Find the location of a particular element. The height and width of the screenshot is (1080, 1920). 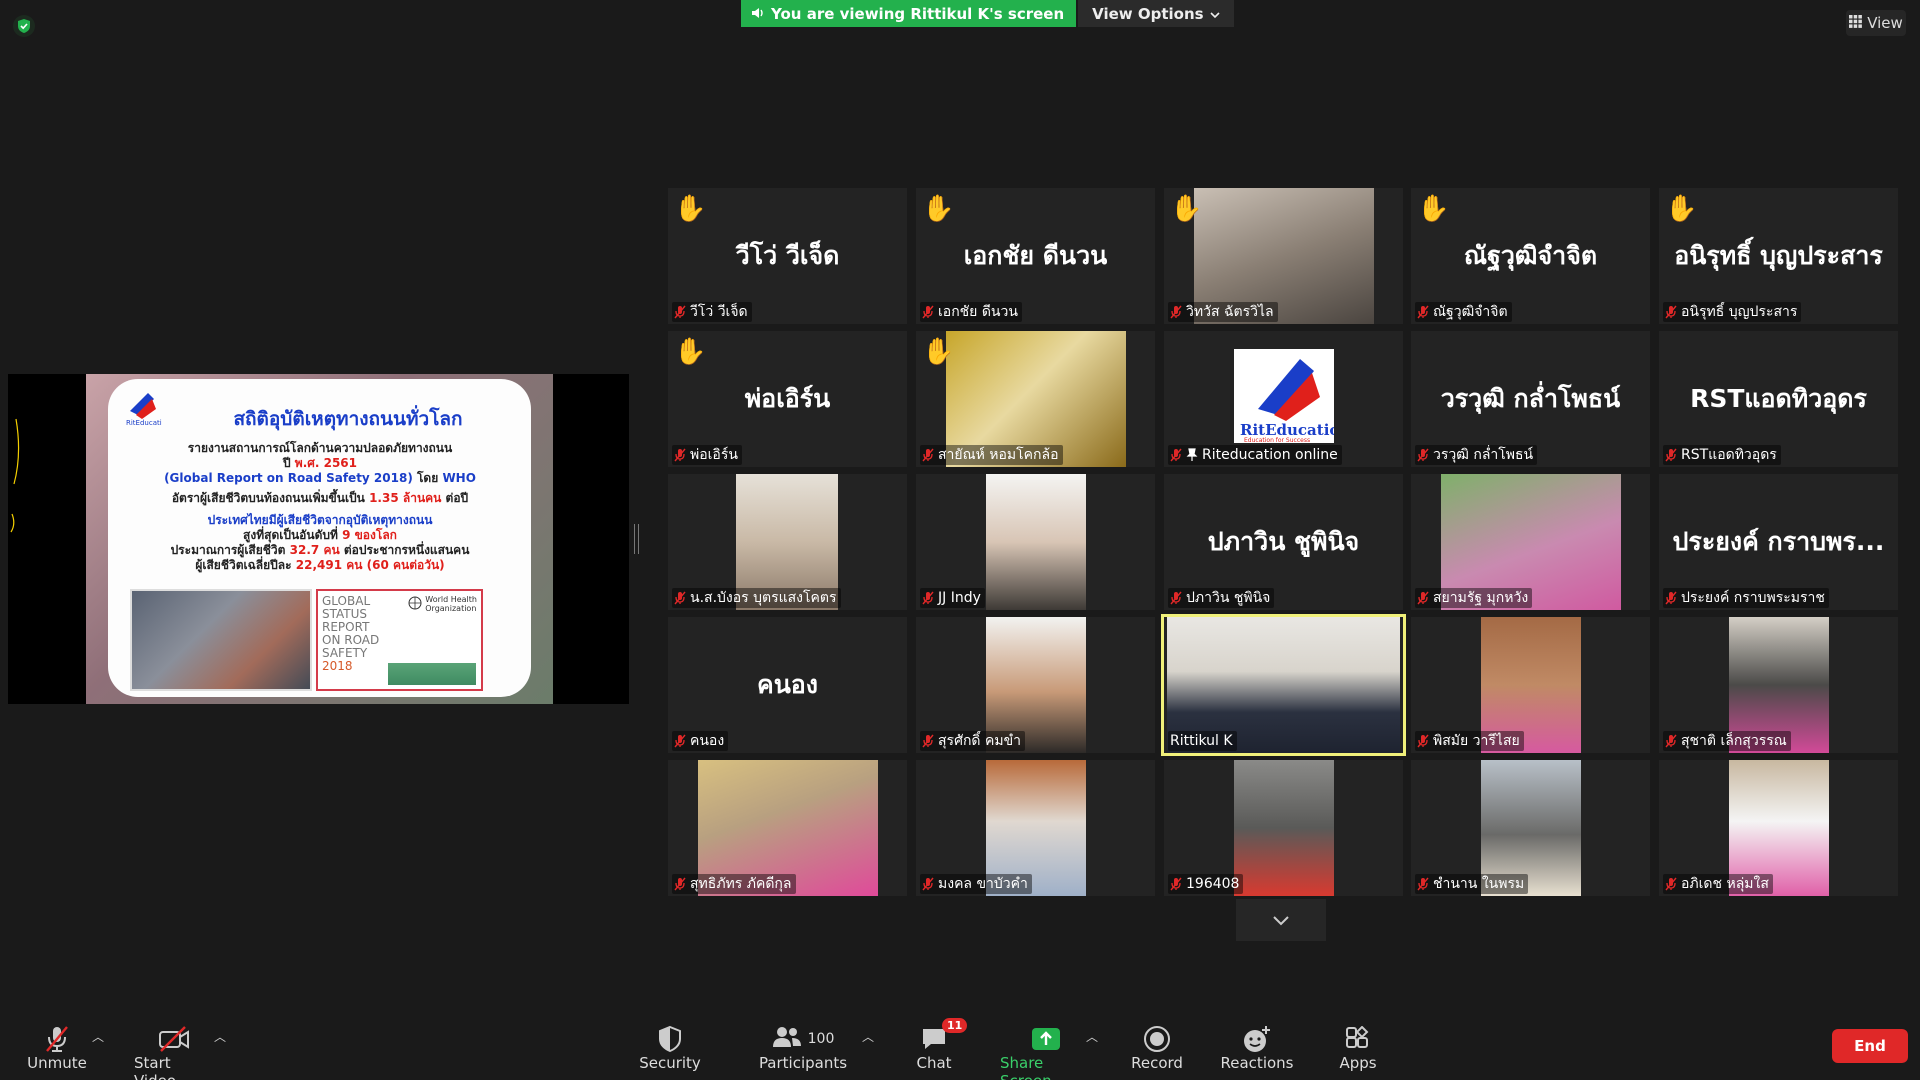

participants-button: 100 Participants is located at coordinates (803, 1048).